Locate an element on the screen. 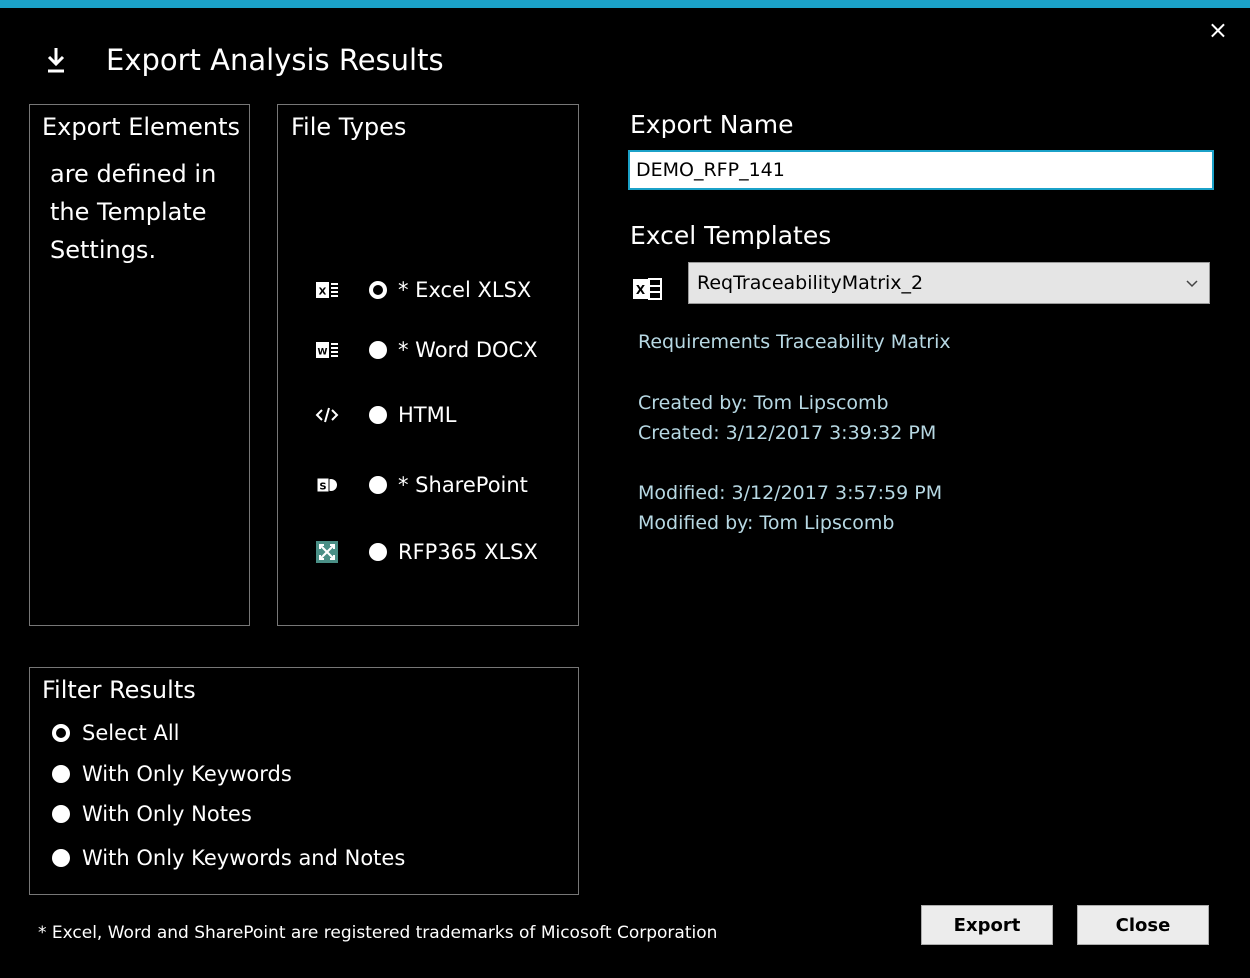 The width and height of the screenshot is (1250, 978). file-type-excel-label: * Excel XLSX is located at coordinates (465, 290).